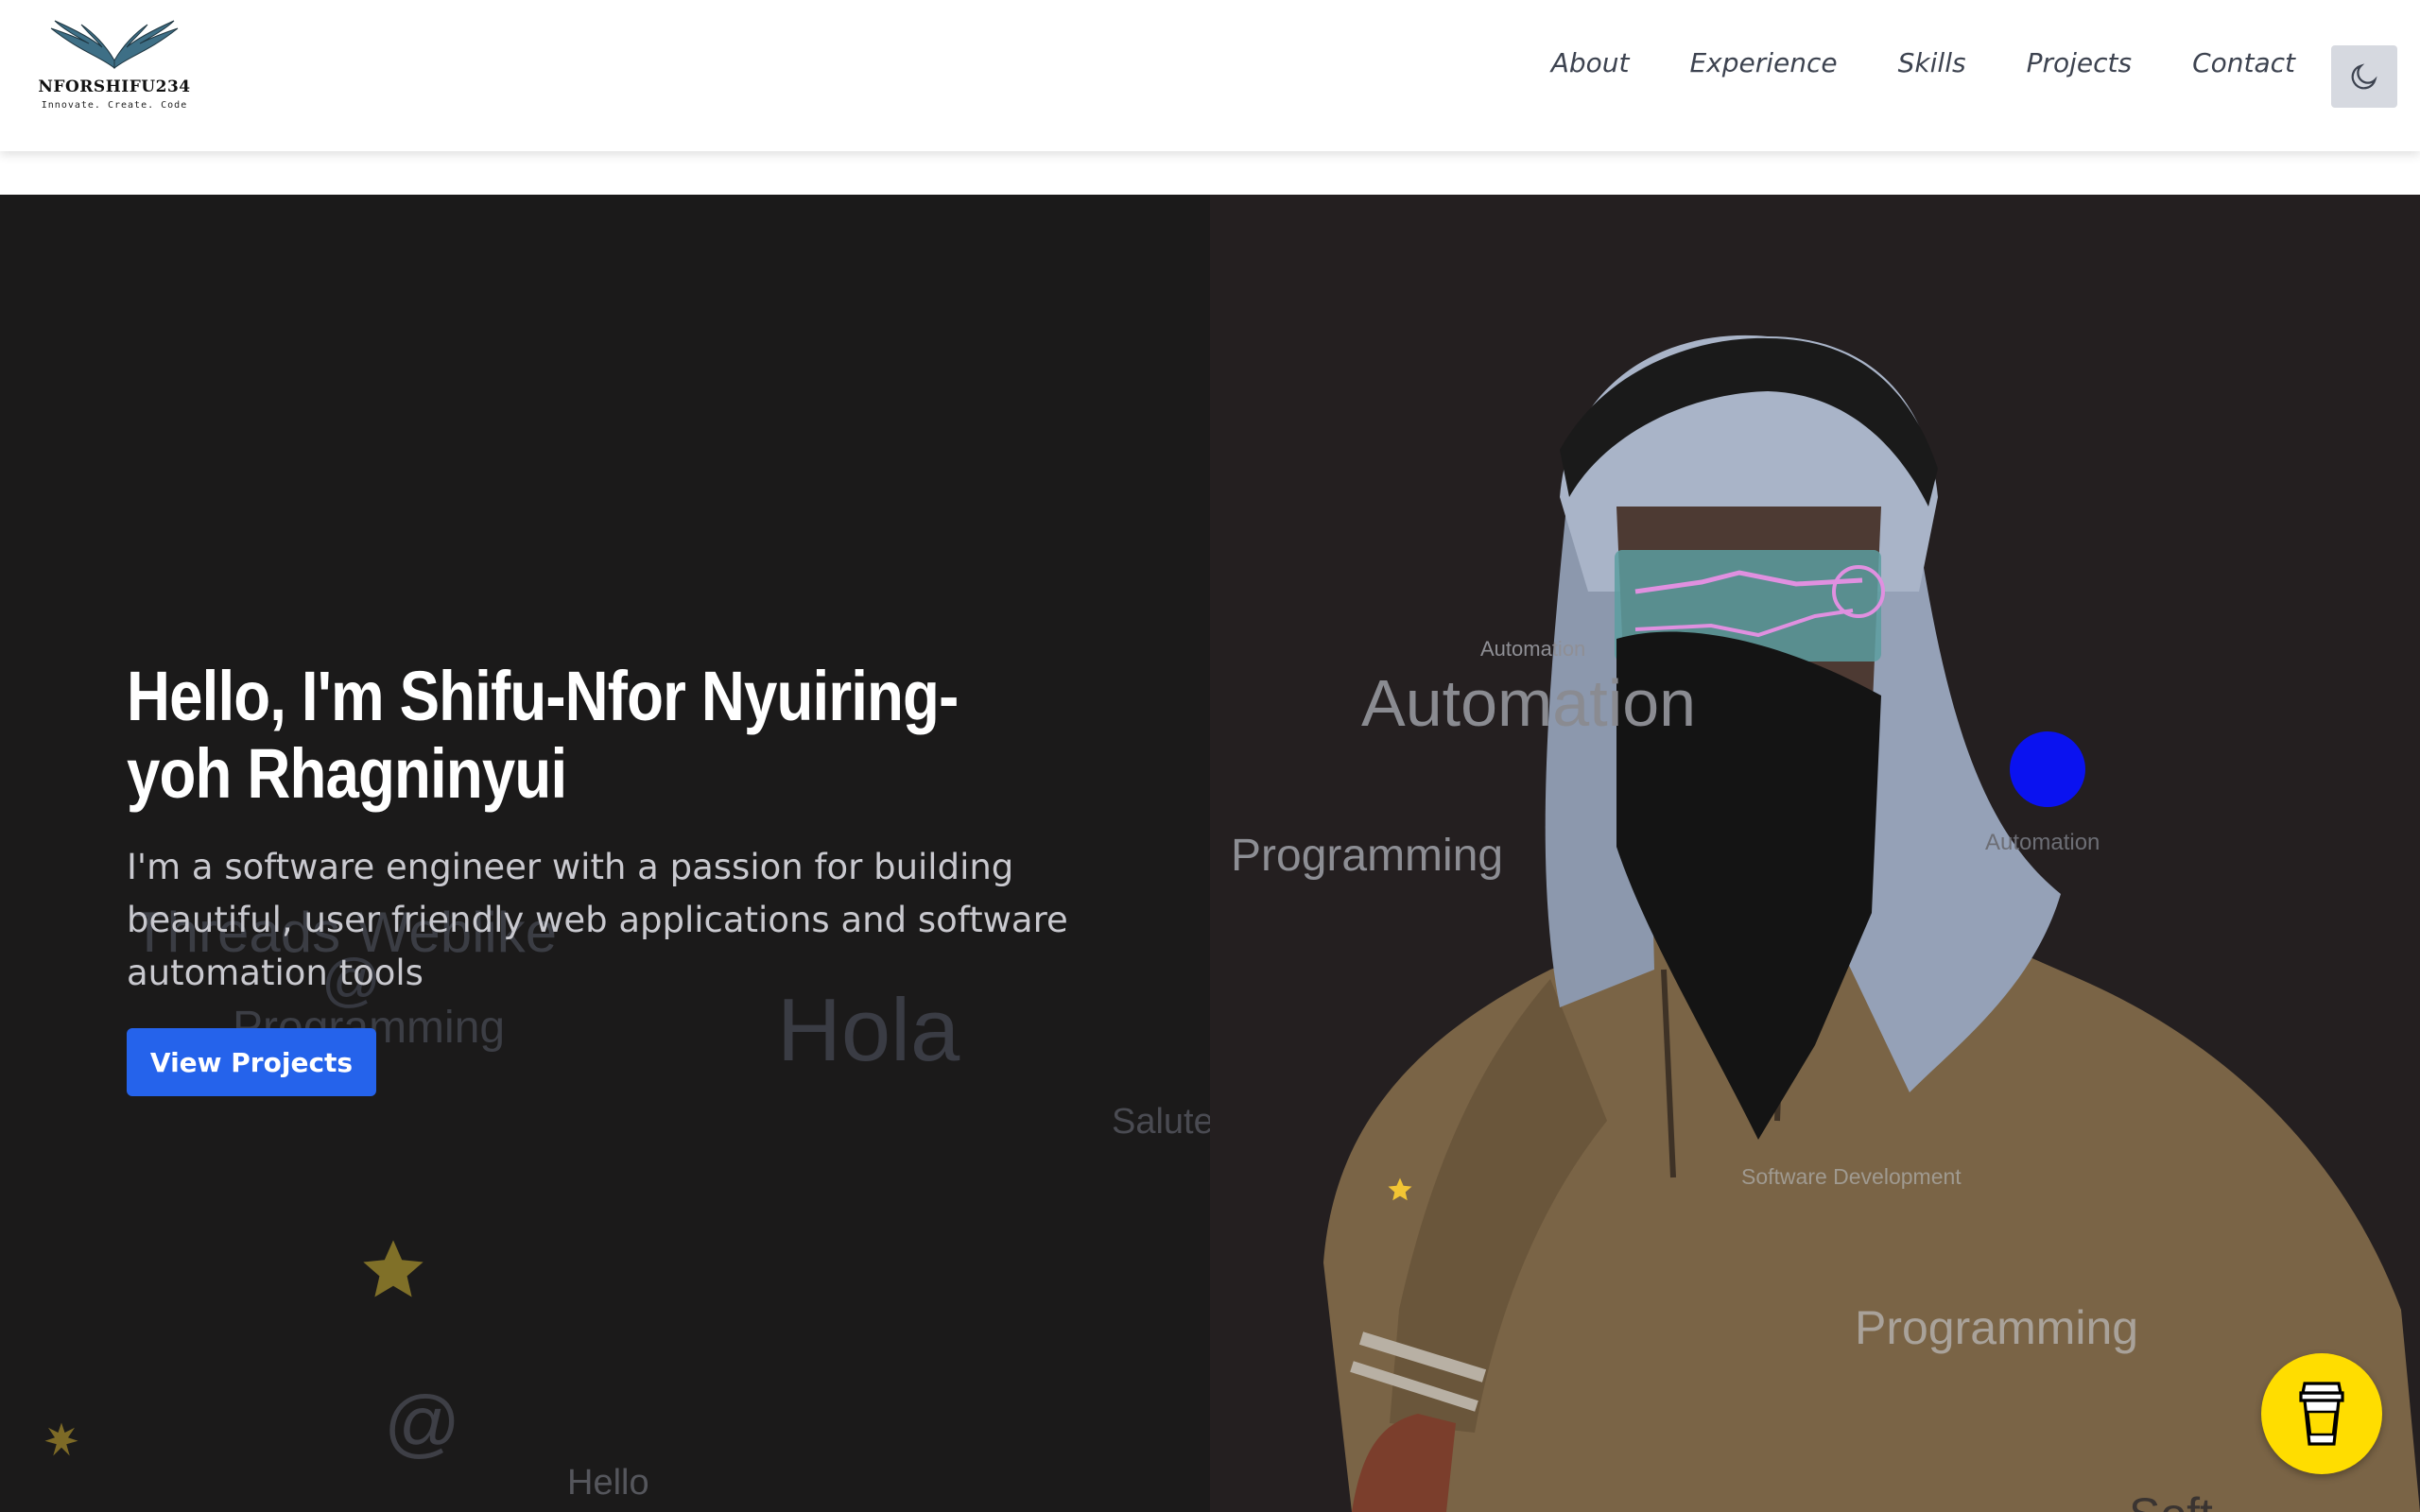  What do you see at coordinates (115, 71) in the screenshot?
I see `brand-logo: NFORSHIFU234 Innovate. Create. Code` at bounding box center [115, 71].